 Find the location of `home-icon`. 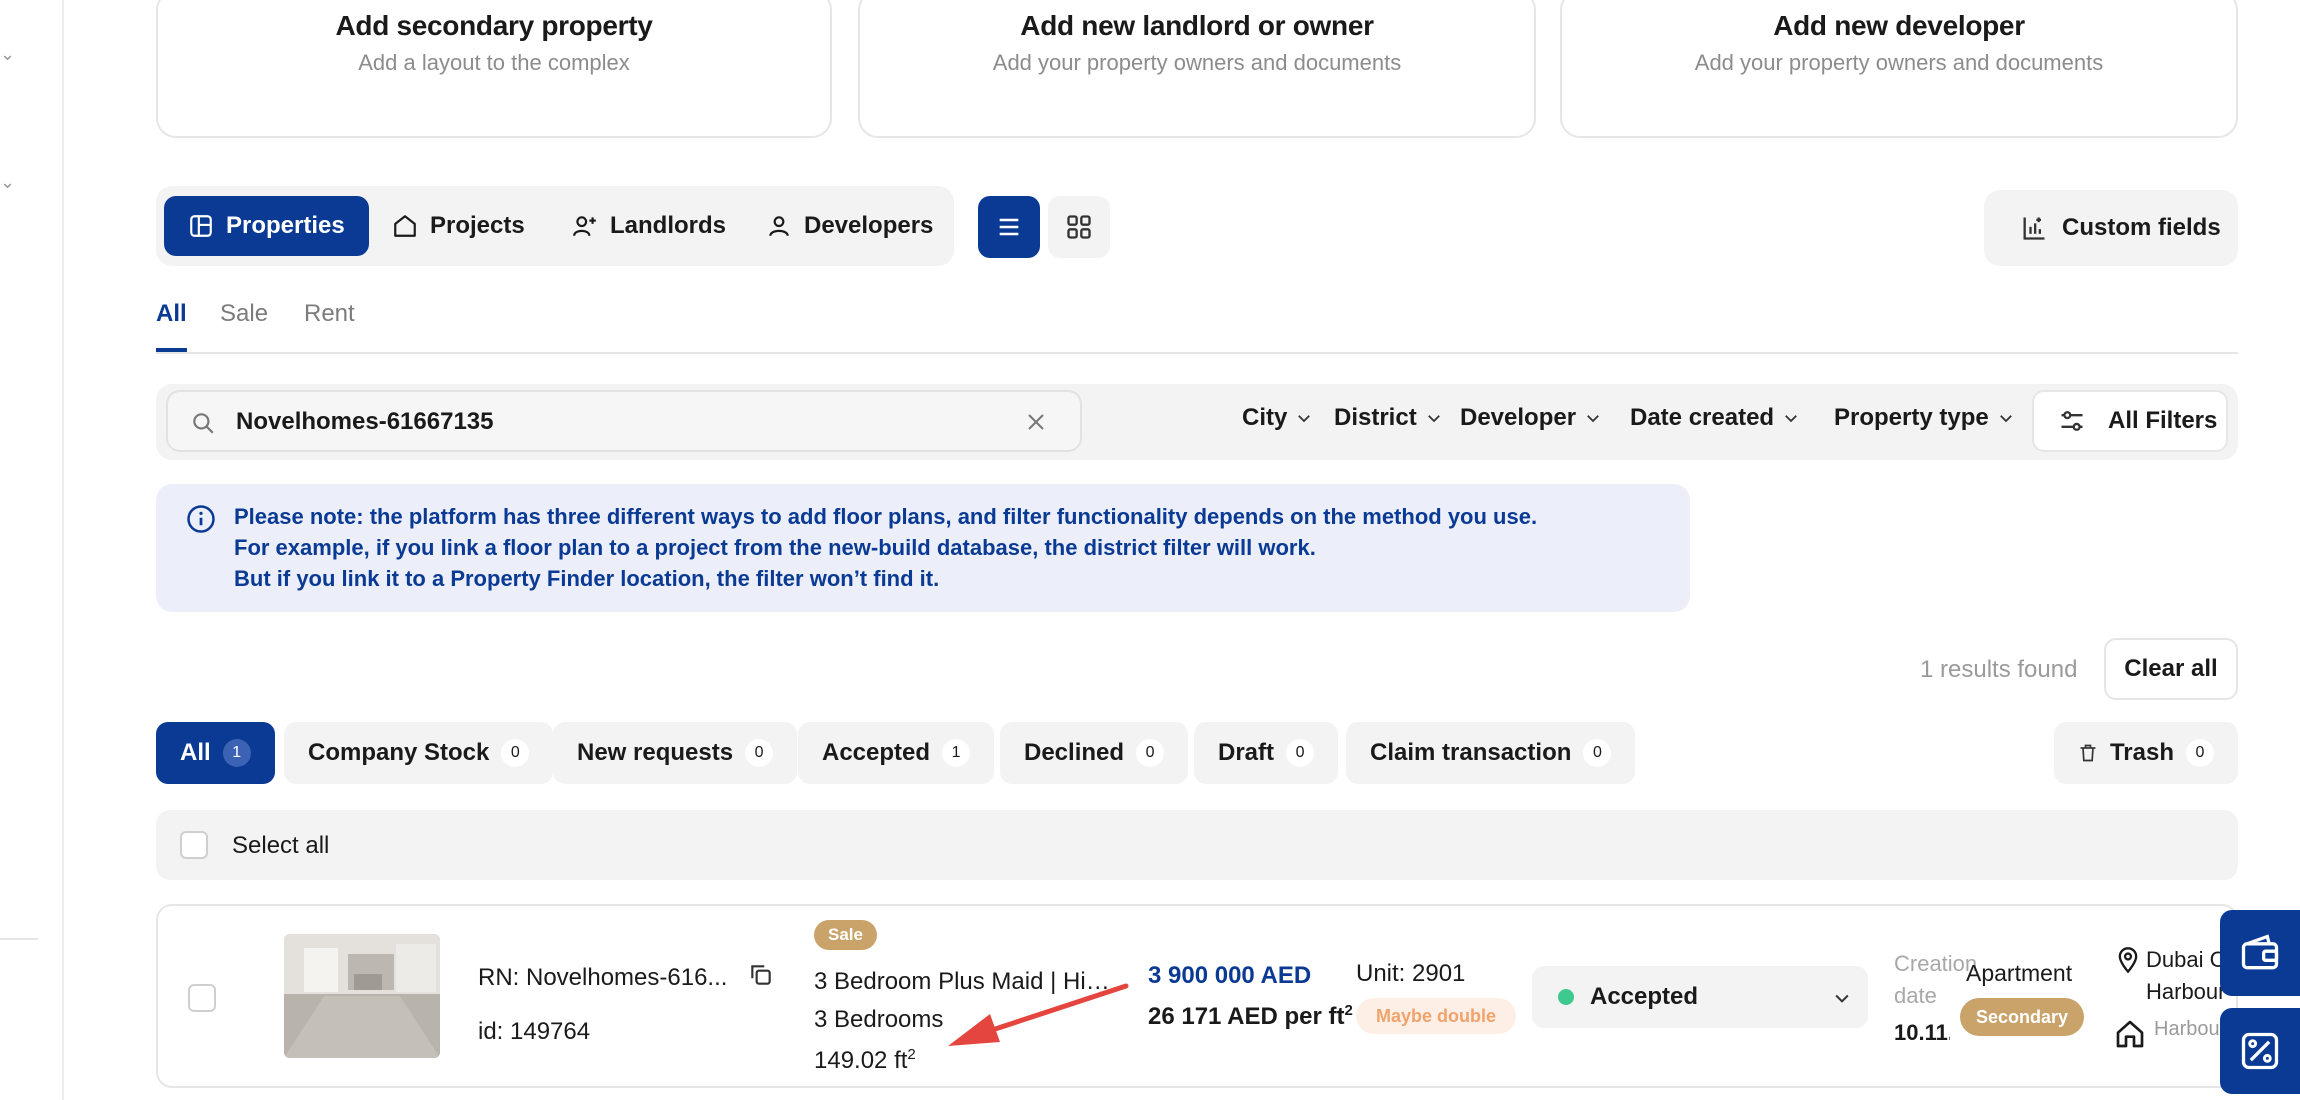

home-icon is located at coordinates (405, 226).